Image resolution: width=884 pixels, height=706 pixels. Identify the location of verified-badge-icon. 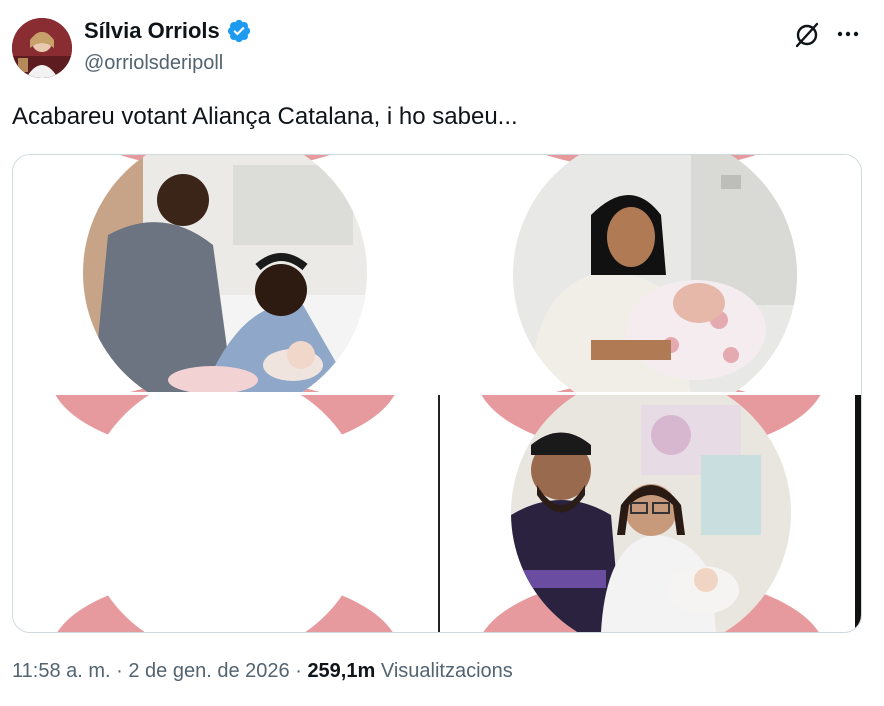
(239, 31).